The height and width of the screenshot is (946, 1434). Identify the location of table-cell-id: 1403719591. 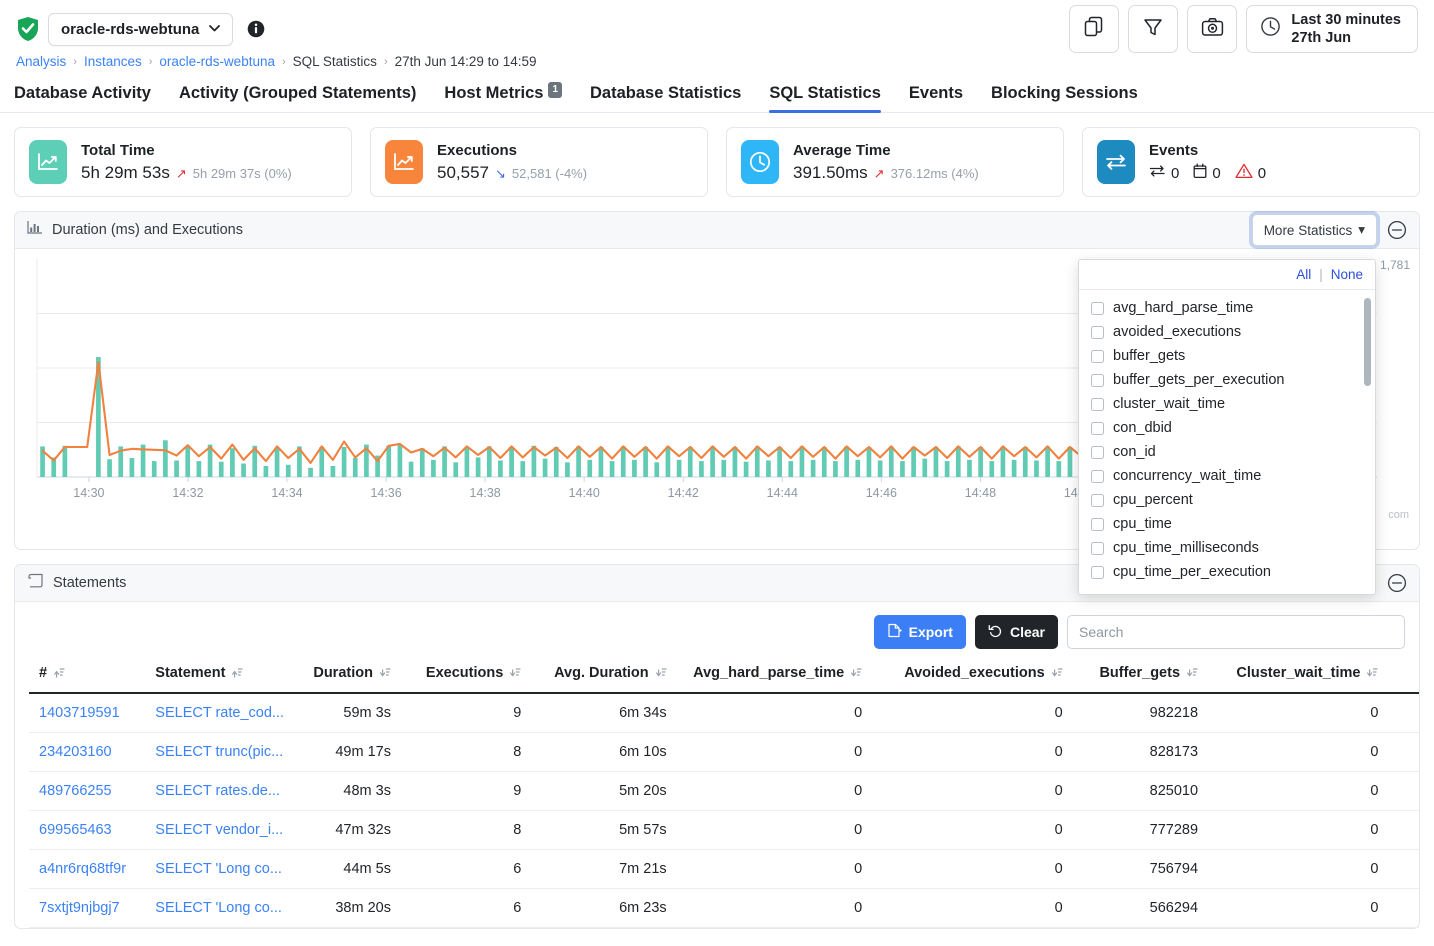
(87, 713).